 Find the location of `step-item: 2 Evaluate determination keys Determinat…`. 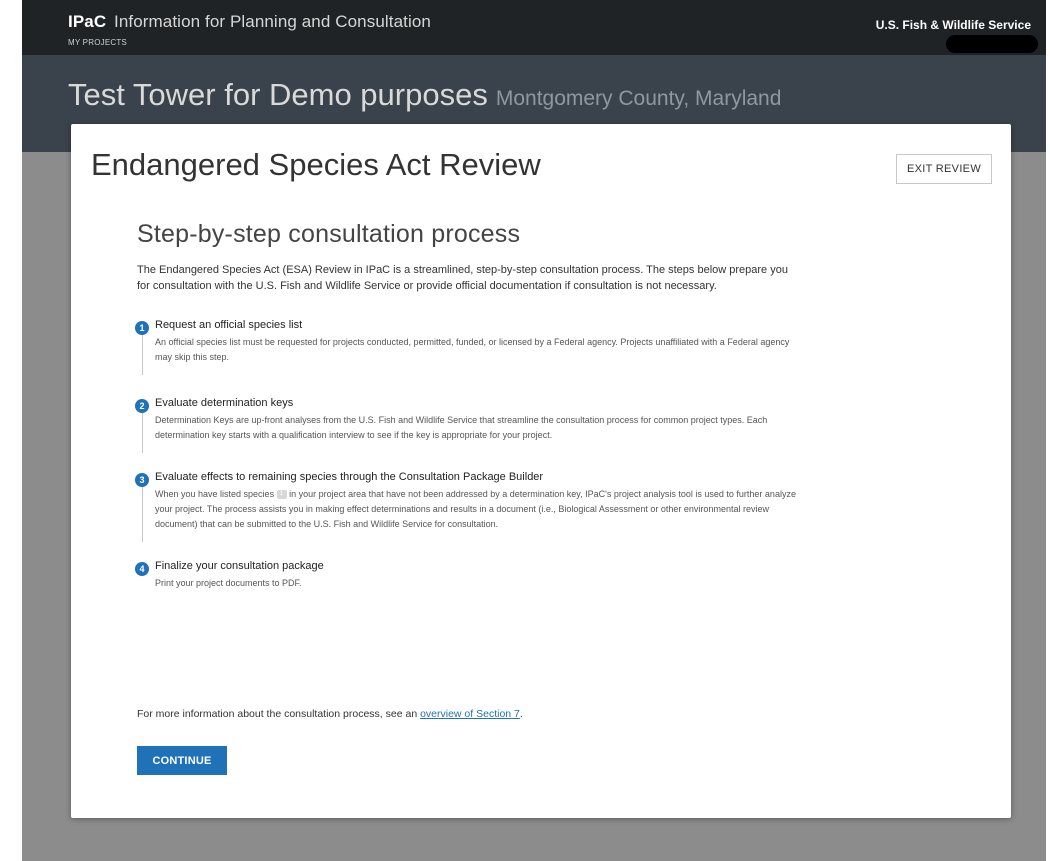

step-item: 2 Evaluate determination keys Determinat… is located at coordinates (466, 425).